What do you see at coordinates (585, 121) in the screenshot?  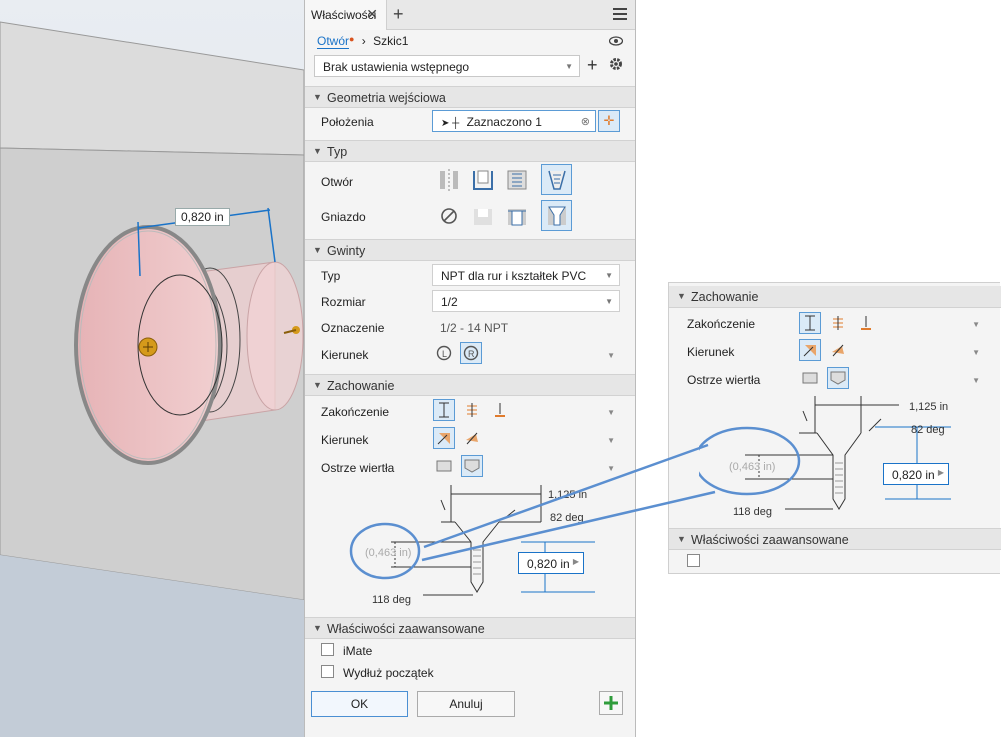 I see `clear-icon: ⊗` at bounding box center [585, 121].